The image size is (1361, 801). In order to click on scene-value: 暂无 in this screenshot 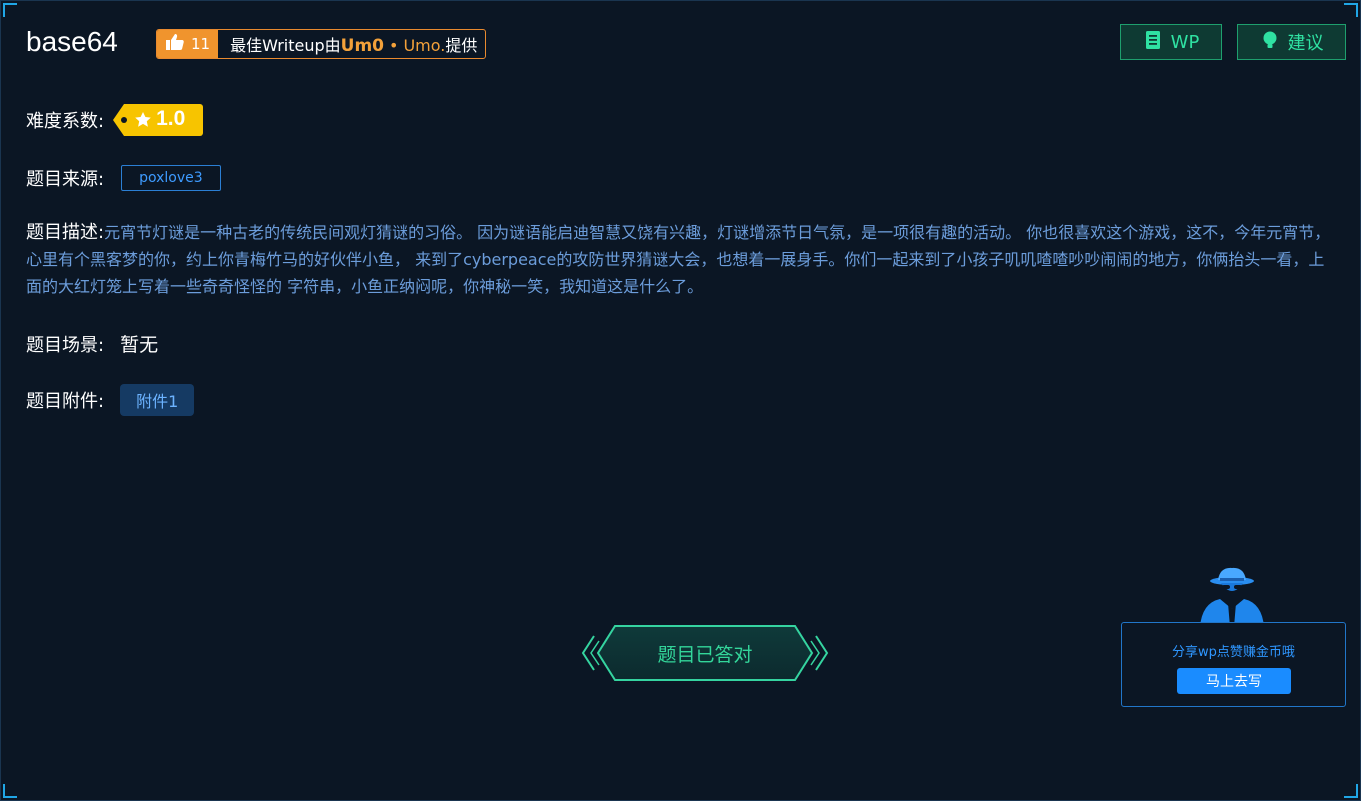, I will do `click(139, 345)`.